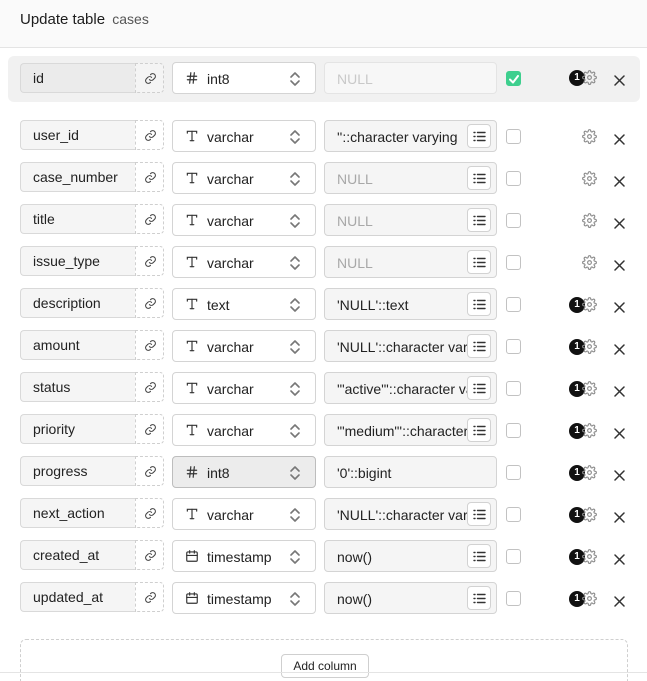 This screenshot has width=647, height=681. What do you see at coordinates (410, 136) in the screenshot?
I see `default-value-input: ''::character varying` at bounding box center [410, 136].